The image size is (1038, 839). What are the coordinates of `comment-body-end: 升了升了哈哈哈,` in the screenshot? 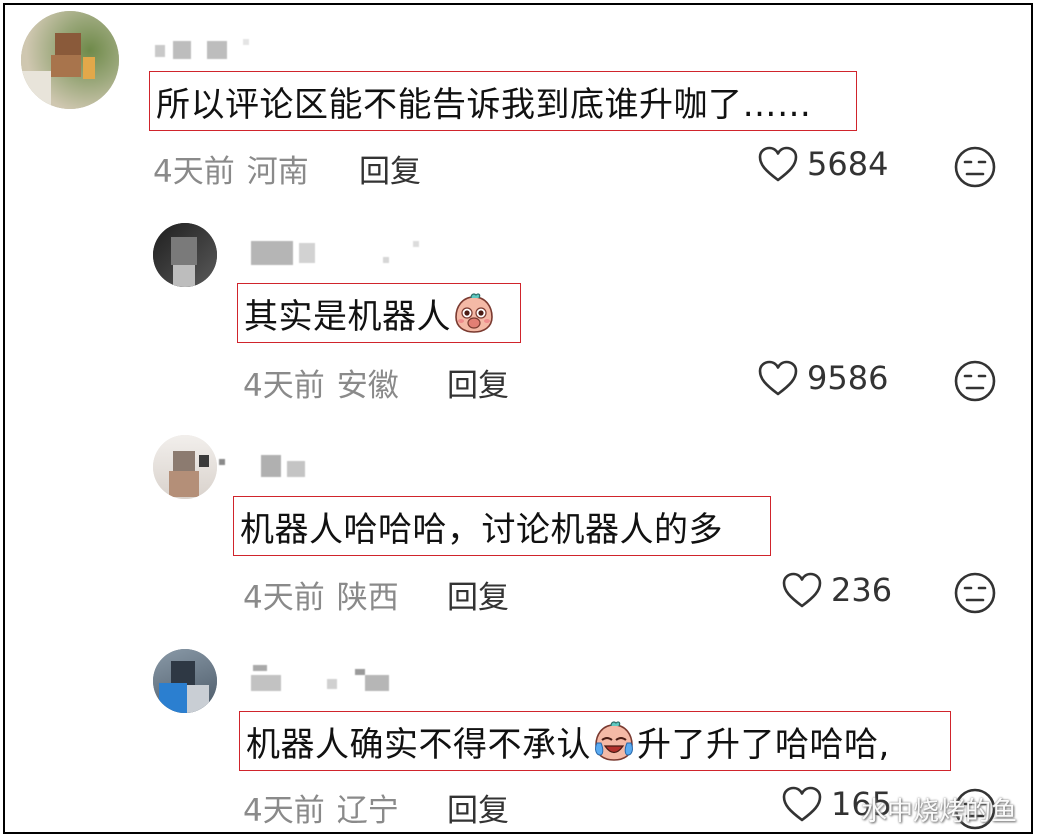 It's located at (763, 744).